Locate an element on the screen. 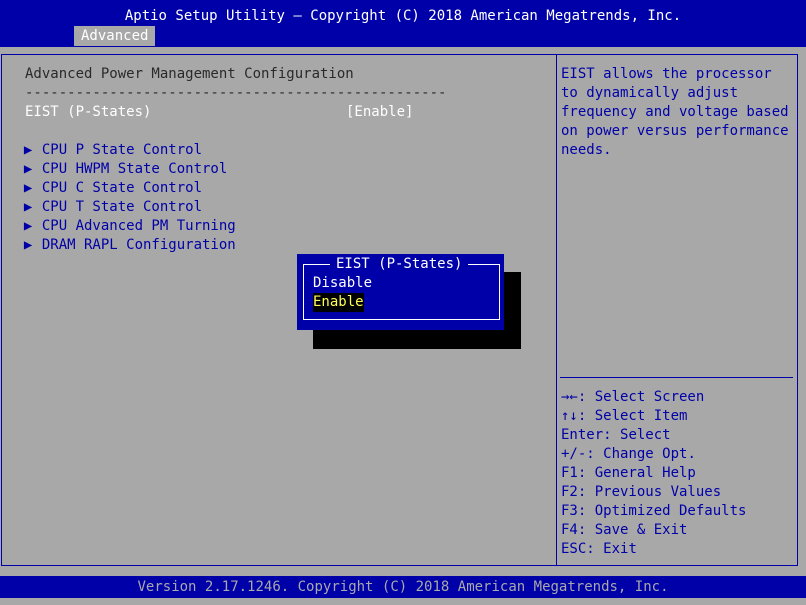 This screenshot has height=605, width=806. page-title: Advanced Power Management Configuration is located at coordinates (189, 74).